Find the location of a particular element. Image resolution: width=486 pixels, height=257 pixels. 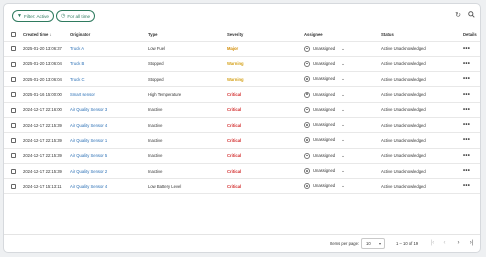

column-type: Type is located at coordinates (187, 35).